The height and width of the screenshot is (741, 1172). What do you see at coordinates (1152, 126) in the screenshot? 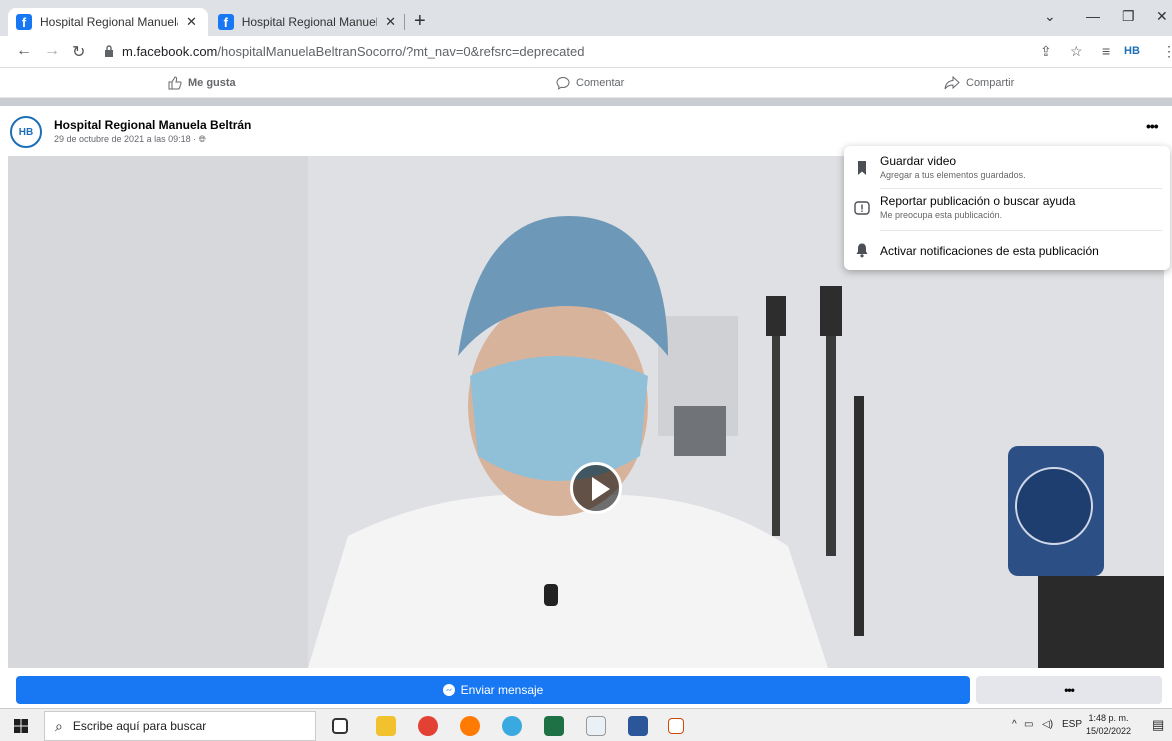
I see `post-options-button: •••` at bounding box center [1152, 126].